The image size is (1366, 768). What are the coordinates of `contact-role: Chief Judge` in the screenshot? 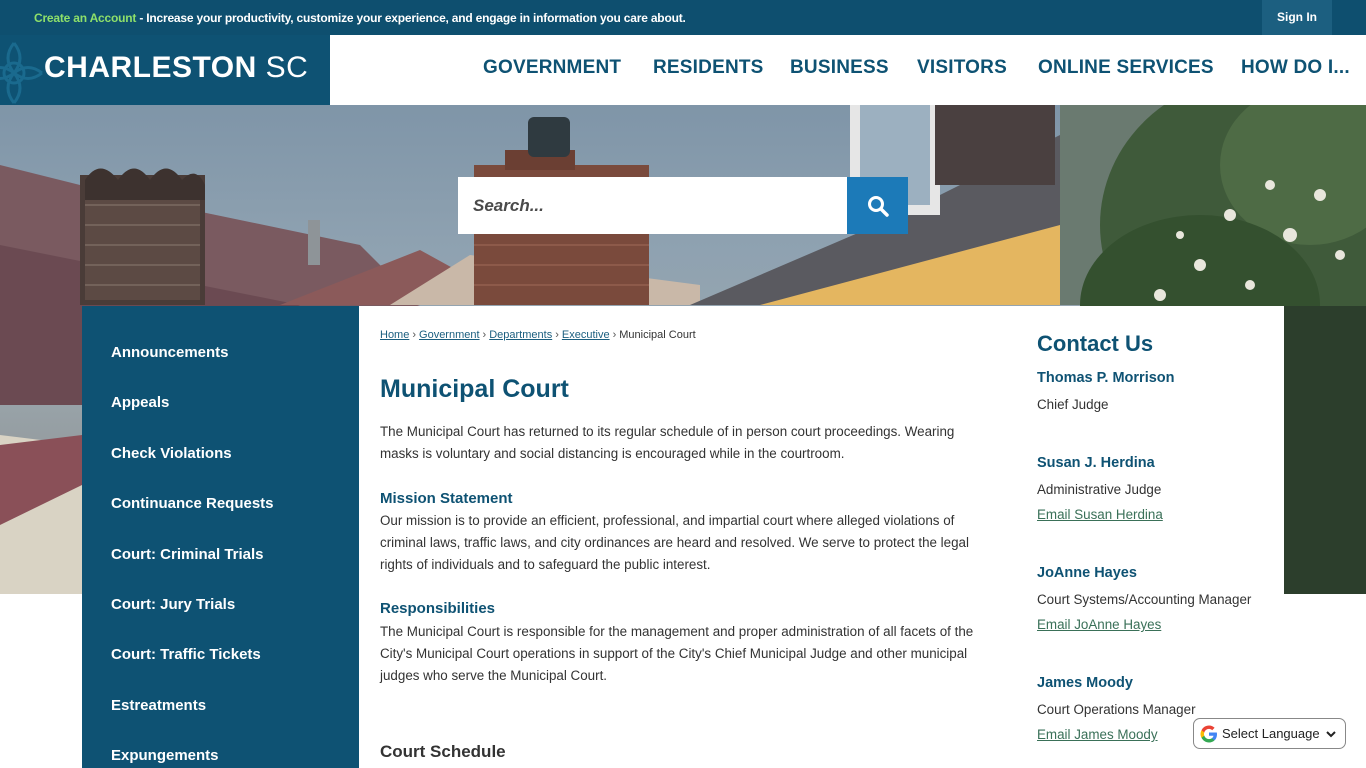 It's located at (1073, 404).